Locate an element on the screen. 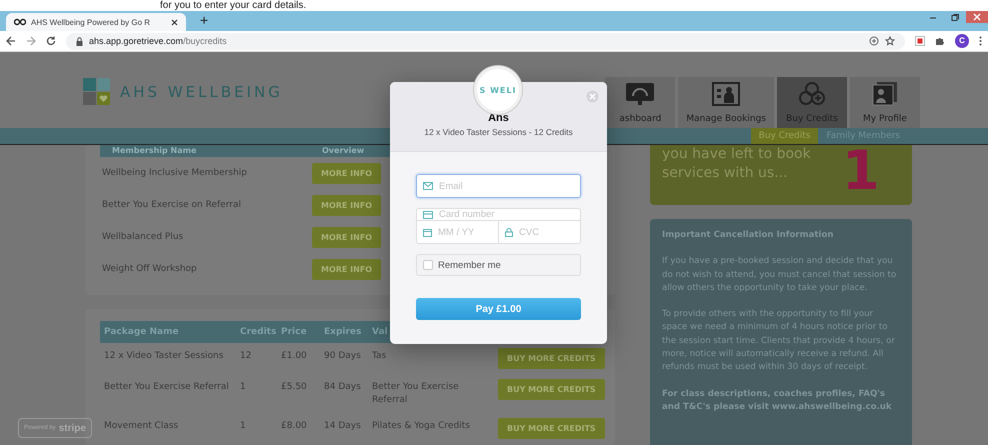 The width and height of the screenshot is (988, 445). nav-tile: ashboard is located at coordinates (640, 102).